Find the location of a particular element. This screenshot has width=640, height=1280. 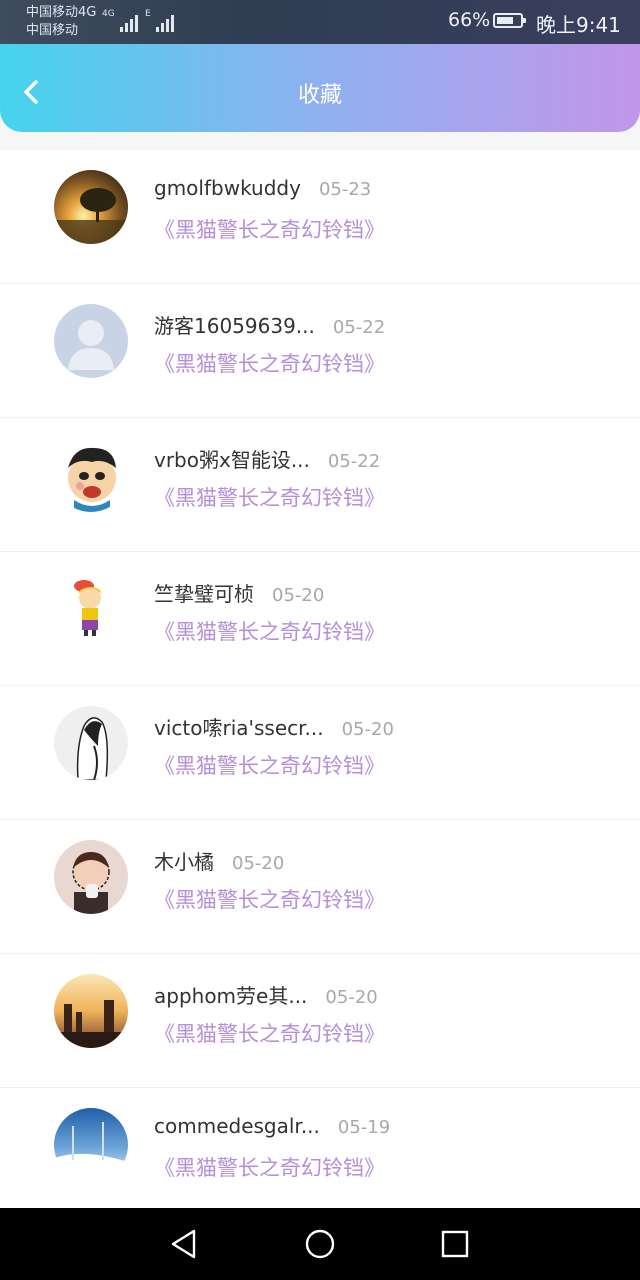

name-row: vrbo粥x智能设... 05-22 is located at coordinates (267, 458).